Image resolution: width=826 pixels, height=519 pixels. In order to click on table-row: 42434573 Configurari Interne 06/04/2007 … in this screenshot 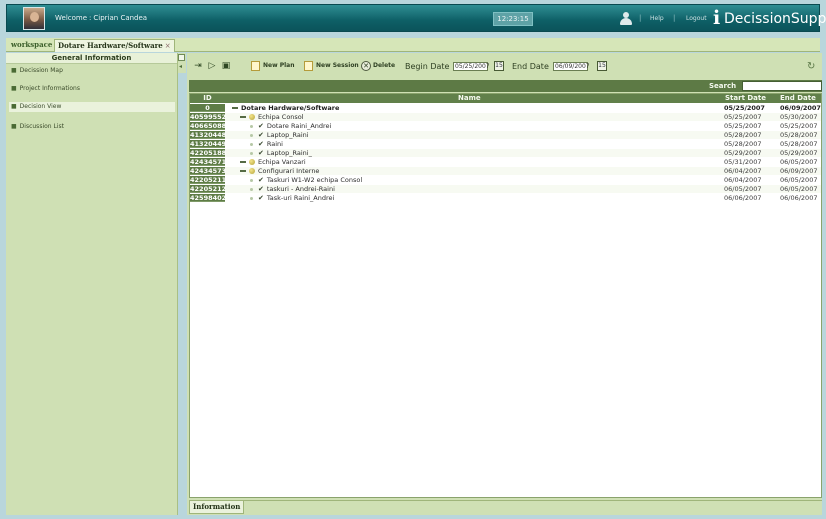, I will do `click(505, 171)`.